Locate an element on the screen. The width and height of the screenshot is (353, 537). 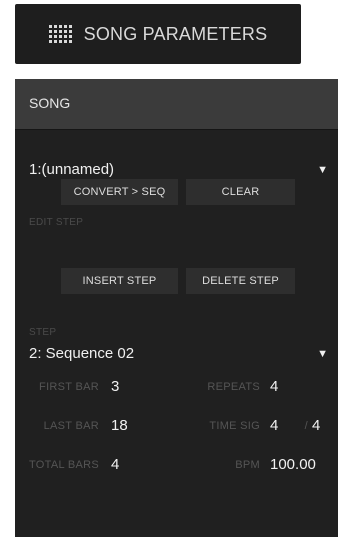
edit-step-label: EDIT STEP is located at coordinates (56, 222).